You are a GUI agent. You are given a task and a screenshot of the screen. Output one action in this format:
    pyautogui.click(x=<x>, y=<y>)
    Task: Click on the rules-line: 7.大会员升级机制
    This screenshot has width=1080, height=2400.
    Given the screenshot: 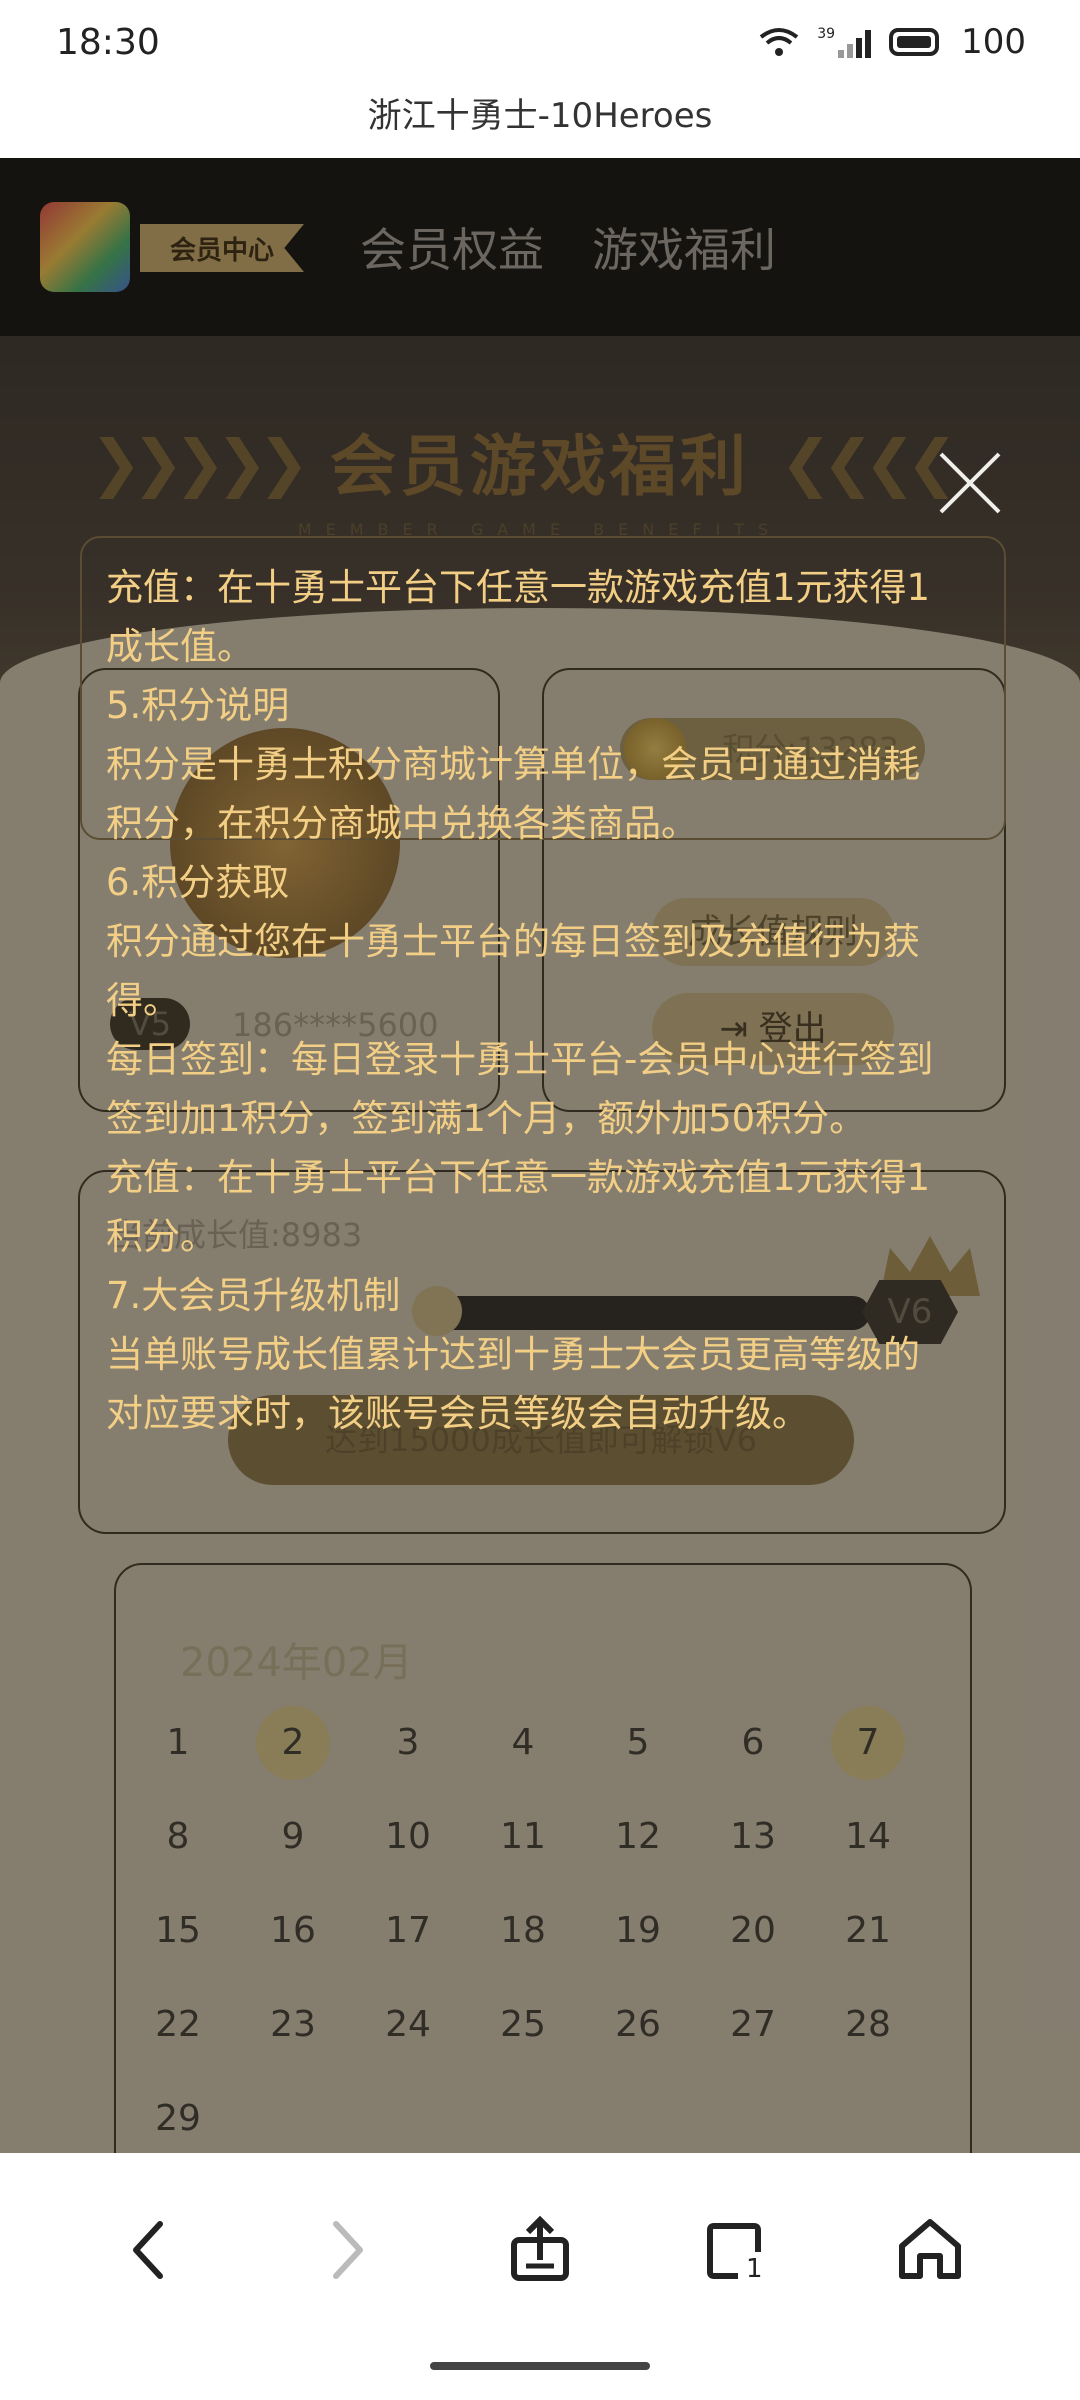 What is the action you would take?
    pyautogui.click(x=253, y=1295)
    